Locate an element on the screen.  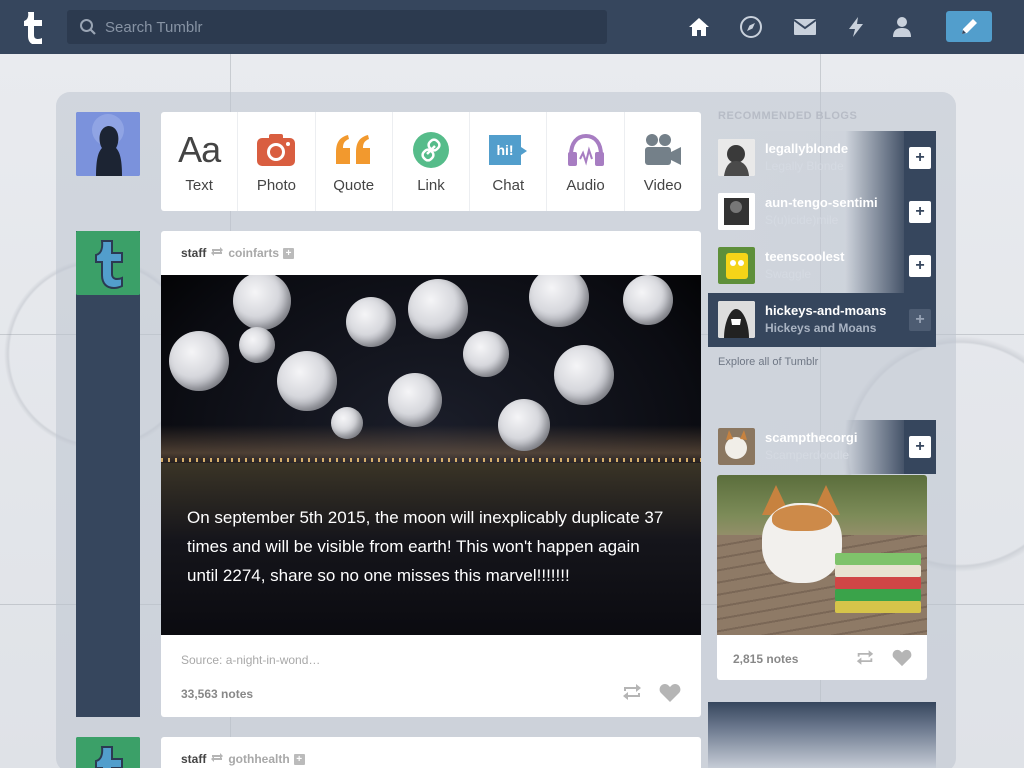
staff-avatar is located at coordinates (108, 263).